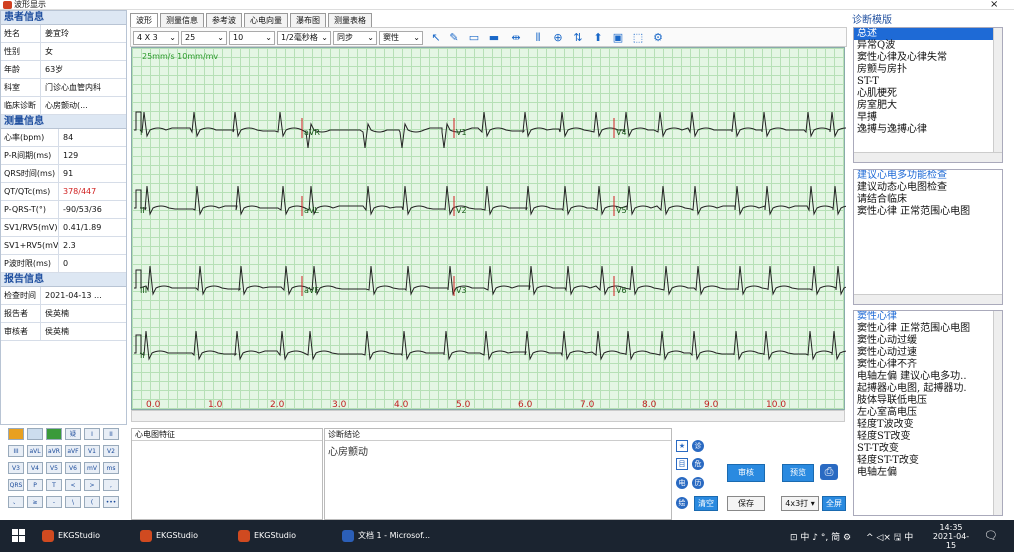  What do you see at coordinates (928, 70) in the screenshot?
I see `categories-item: 房颤与房扑` at bounding box center [928, 70].